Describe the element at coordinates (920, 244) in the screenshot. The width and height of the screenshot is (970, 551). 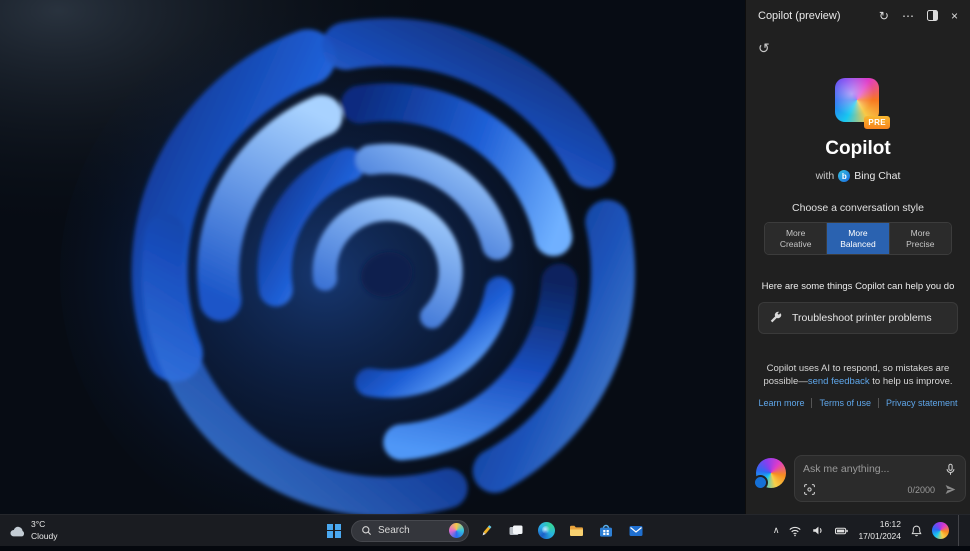
I see `style-label-line2: Precise` at that location.